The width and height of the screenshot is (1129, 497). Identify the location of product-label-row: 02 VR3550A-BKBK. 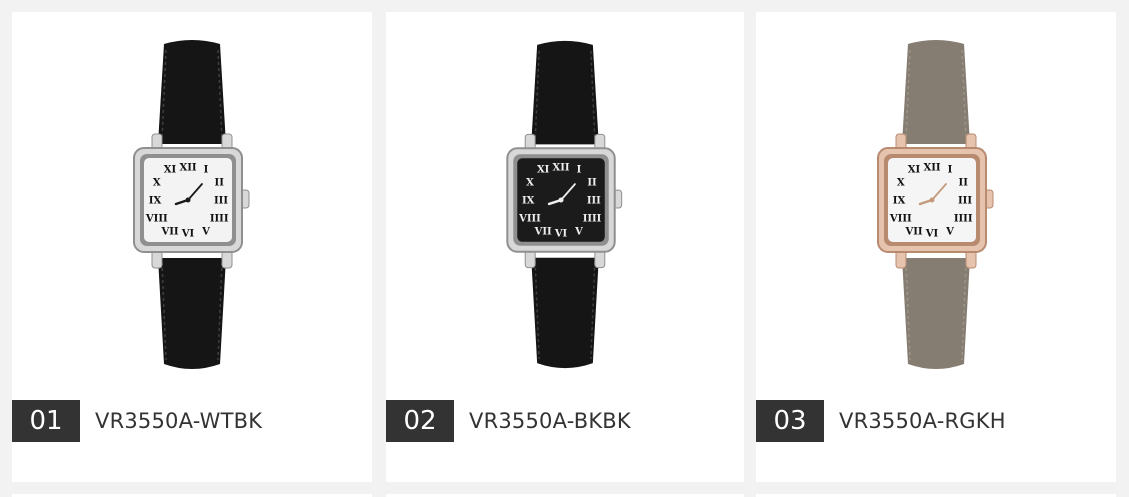
(565, 421).